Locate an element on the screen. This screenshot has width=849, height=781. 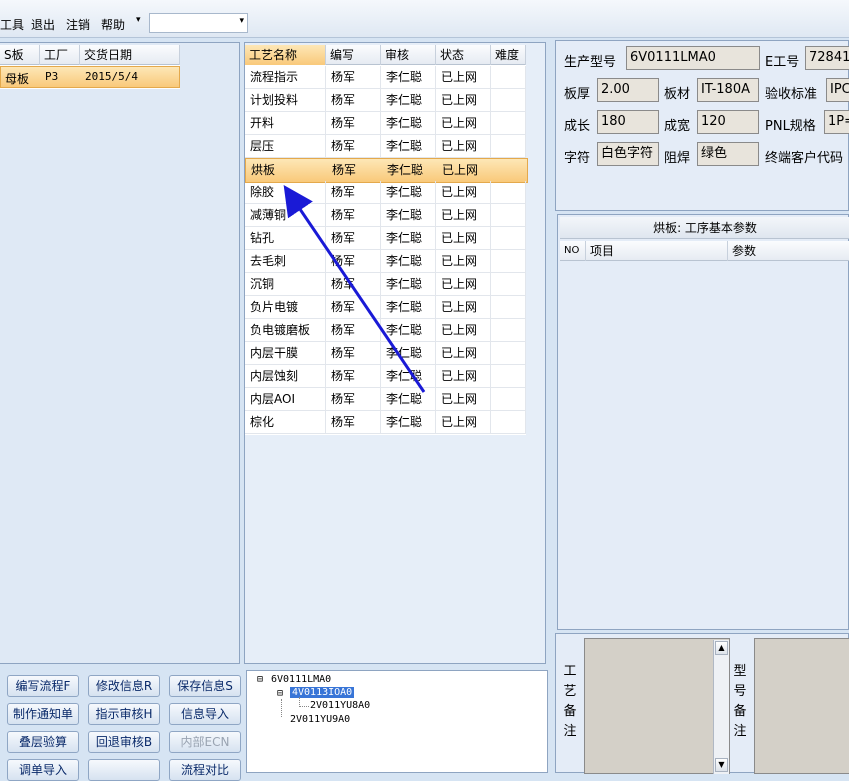
process-name-cell: 负电镀磨板 is located at coordinates (285, 330).